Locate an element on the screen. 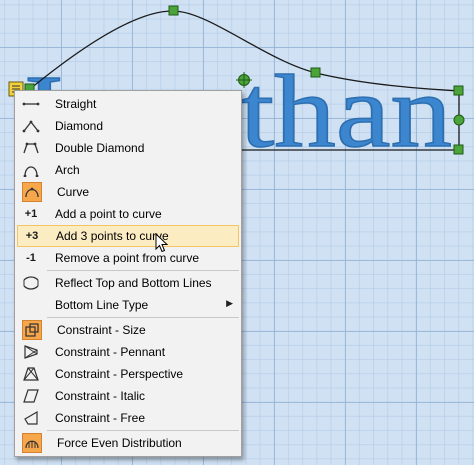 Image resolution: width=474 pixels, height=465 pixels. constraint-free-icon is located at coordinates (31, 418).